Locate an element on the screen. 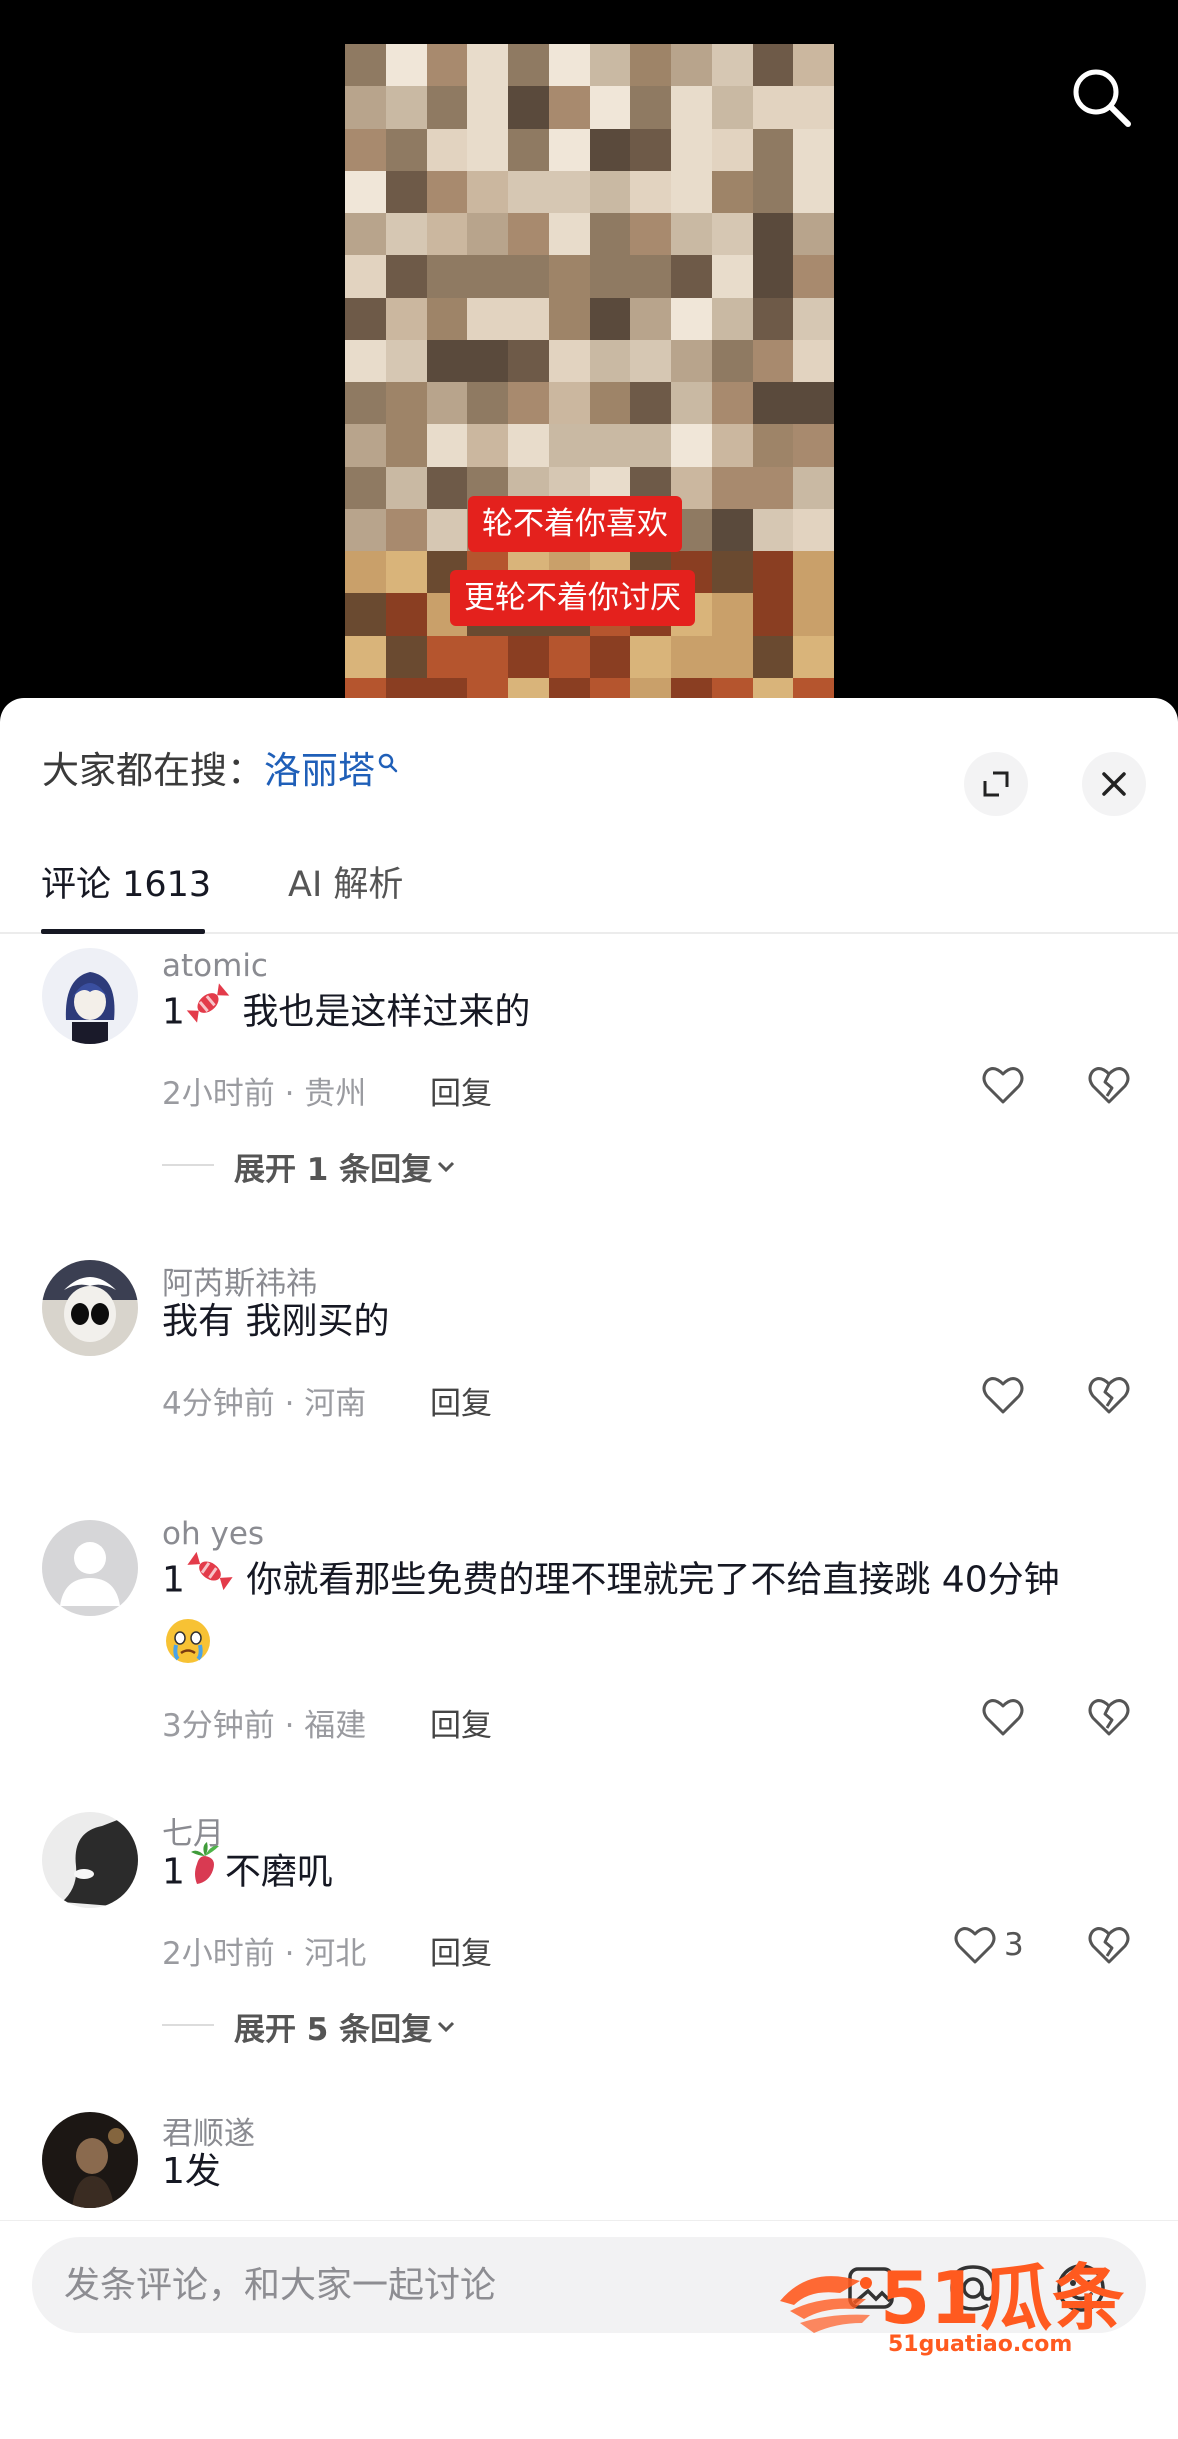 This screenshot has width=1178, height=2439. close-icon is located at coordinates (1114, 784).